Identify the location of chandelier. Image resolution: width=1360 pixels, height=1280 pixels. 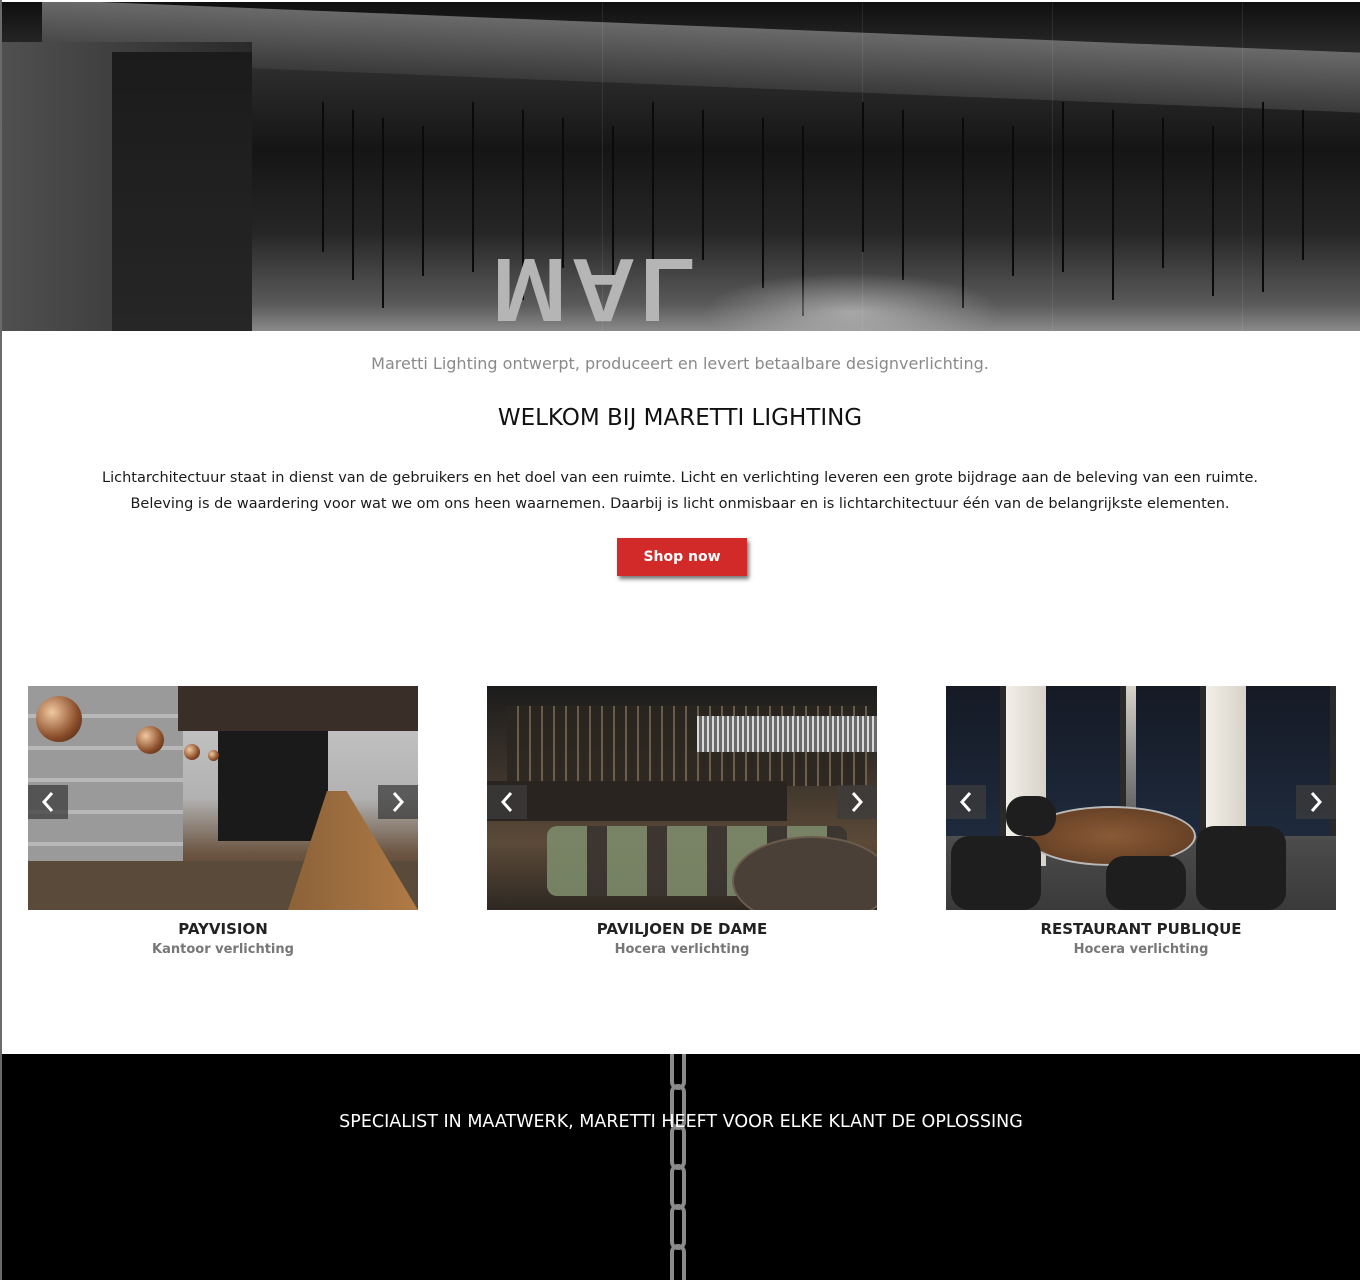
(787, 734).